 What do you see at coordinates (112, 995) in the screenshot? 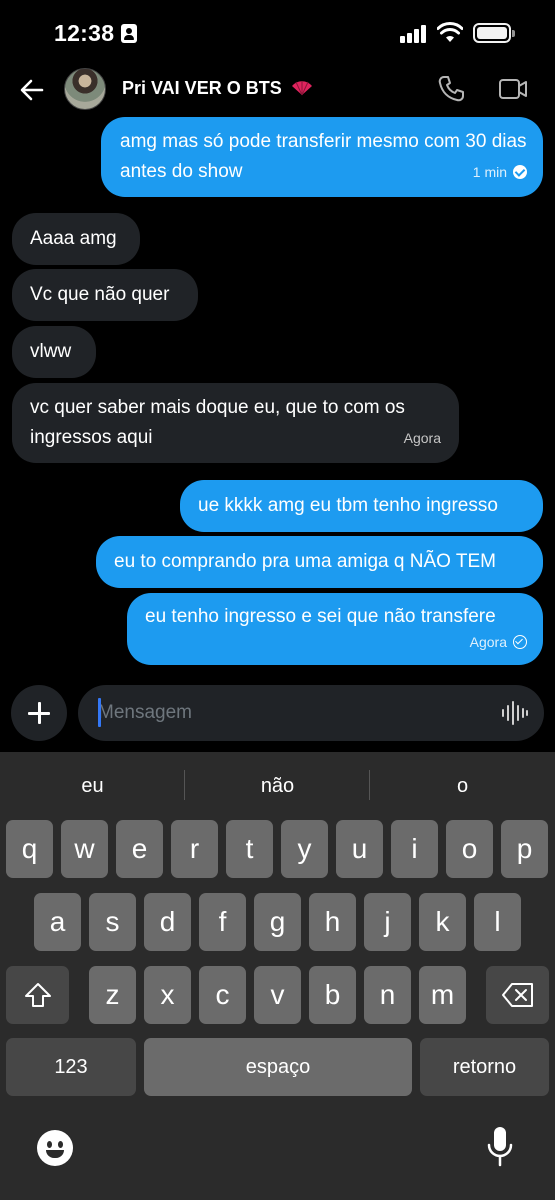
I see `key-z: z` at bounding box center [112, 995].